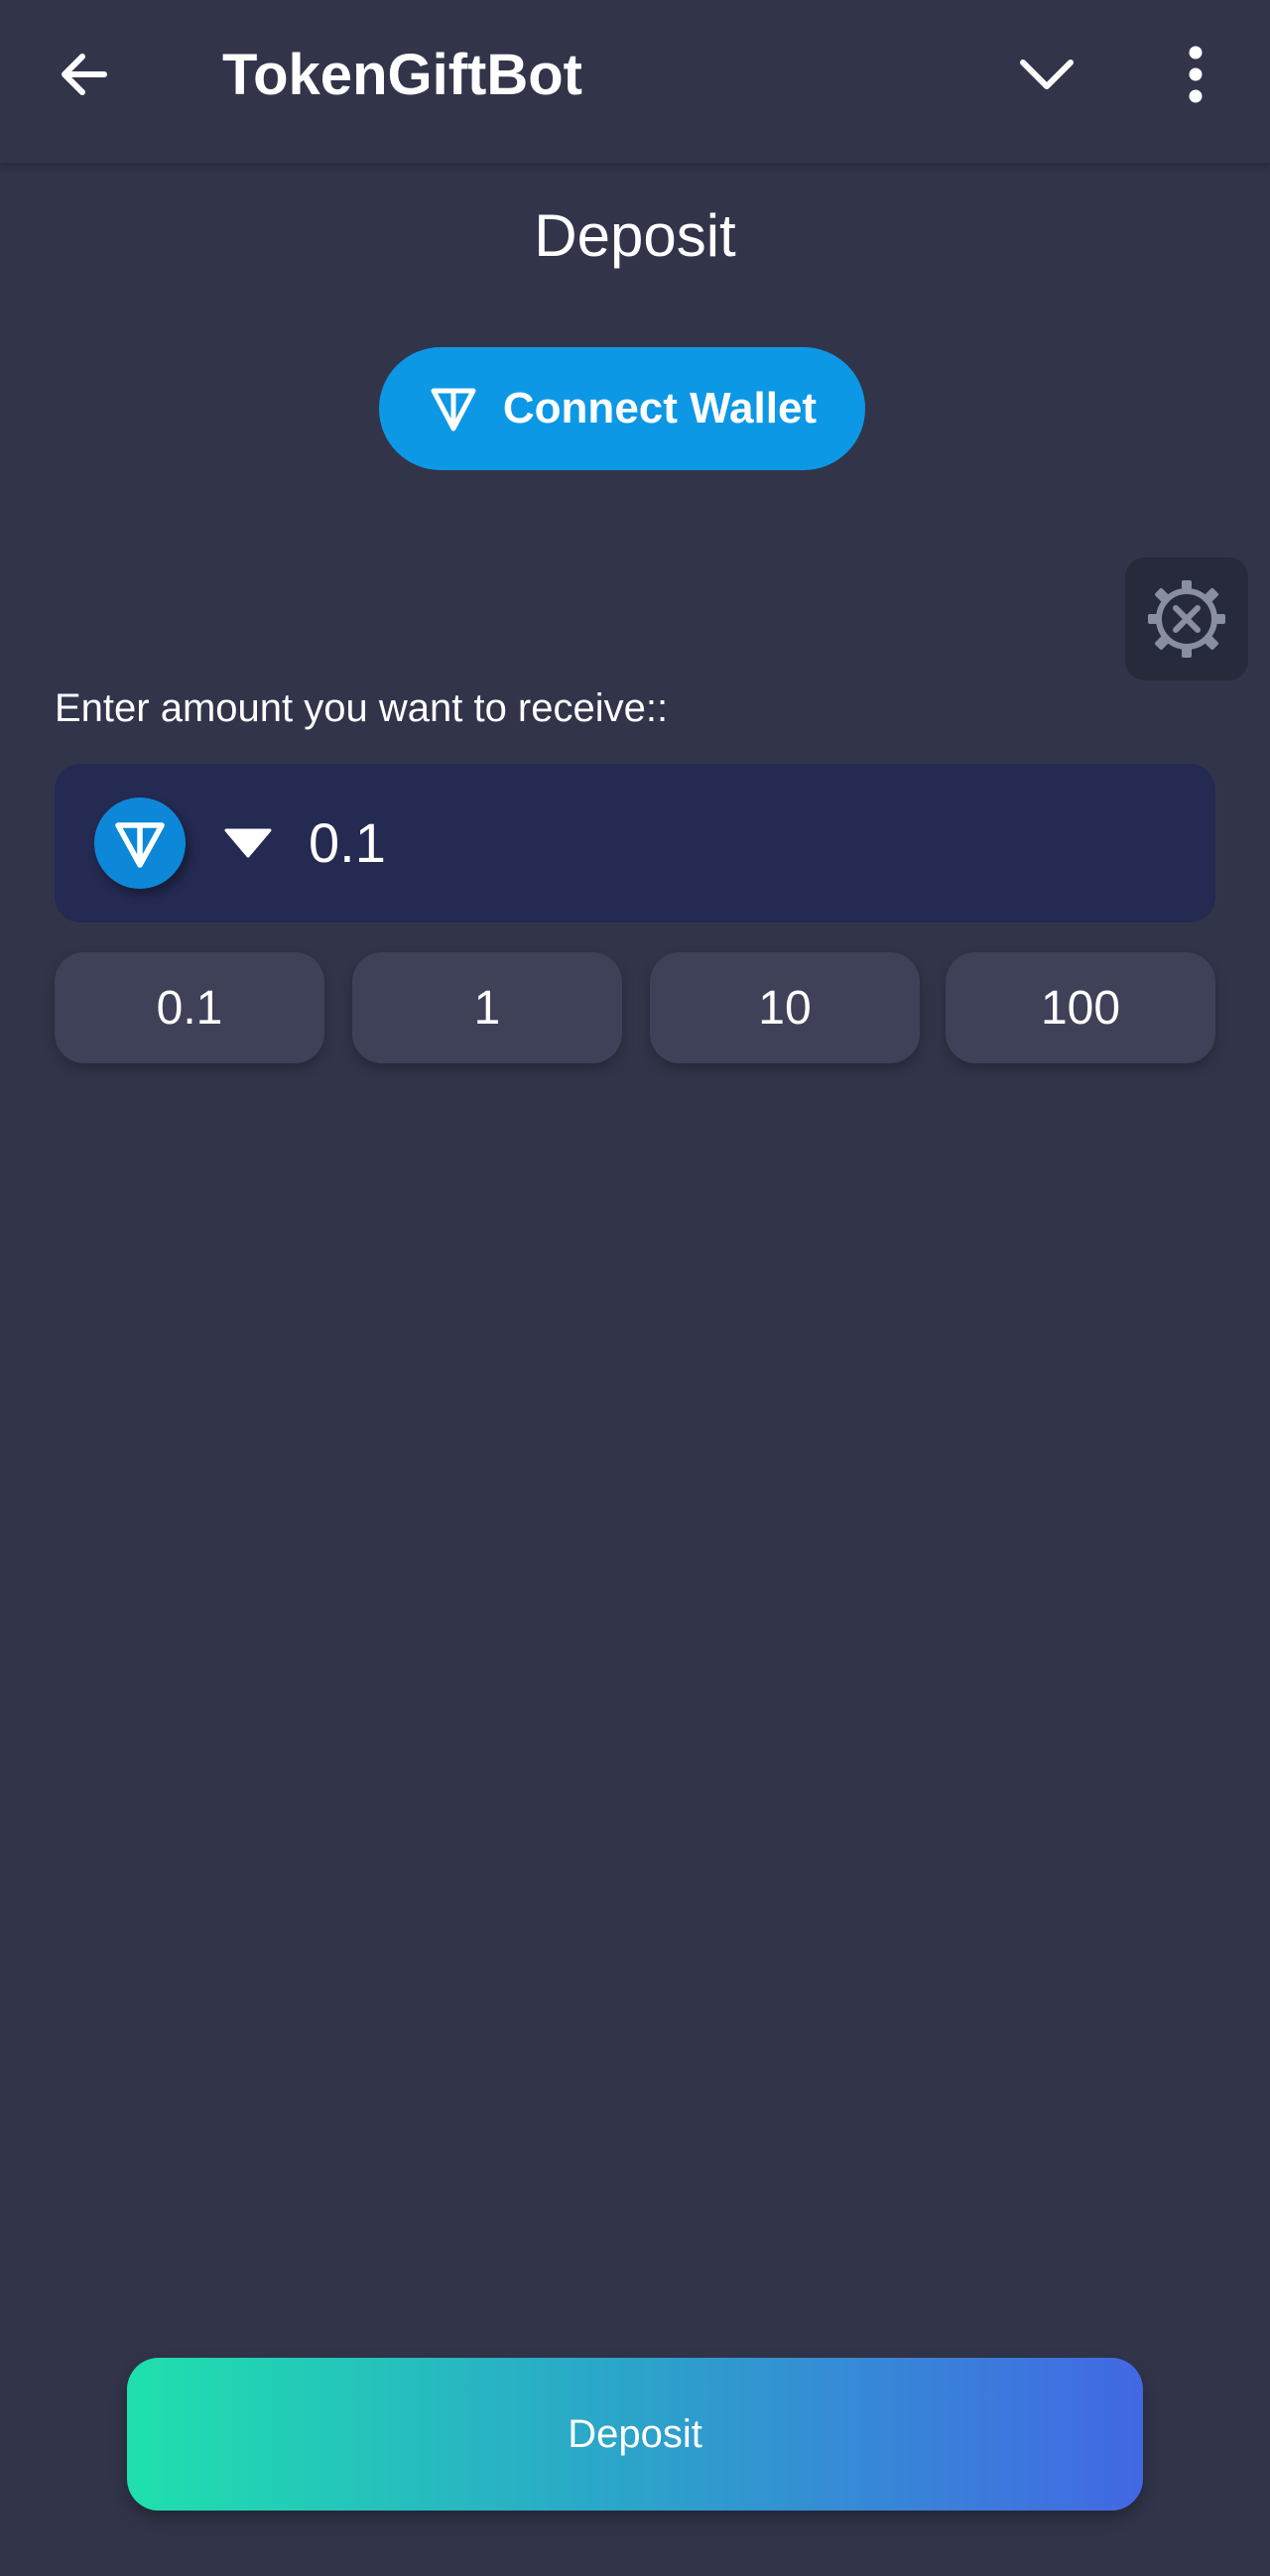  I want to click on chevron-down-icon, so click(1047, 74).